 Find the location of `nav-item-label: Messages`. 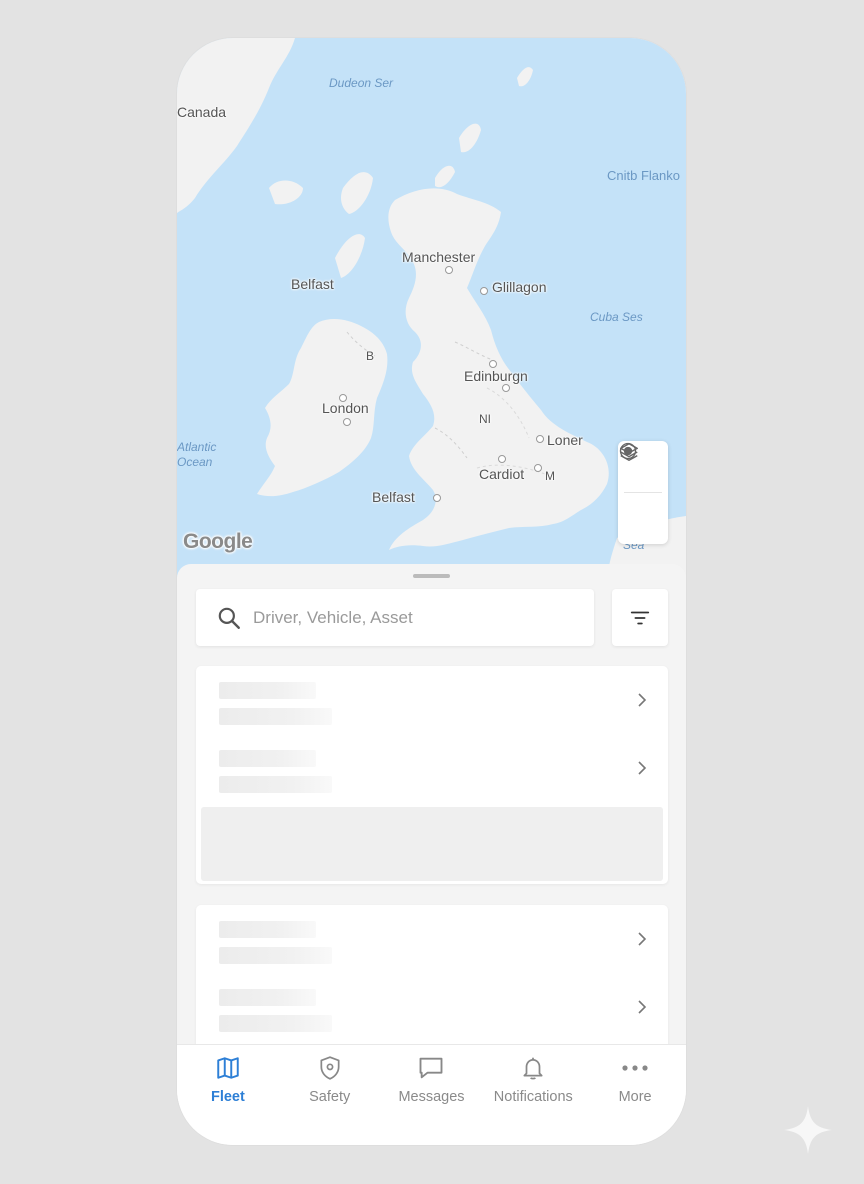

nav-item-label: Messages is located at coordinates (431, 1097).